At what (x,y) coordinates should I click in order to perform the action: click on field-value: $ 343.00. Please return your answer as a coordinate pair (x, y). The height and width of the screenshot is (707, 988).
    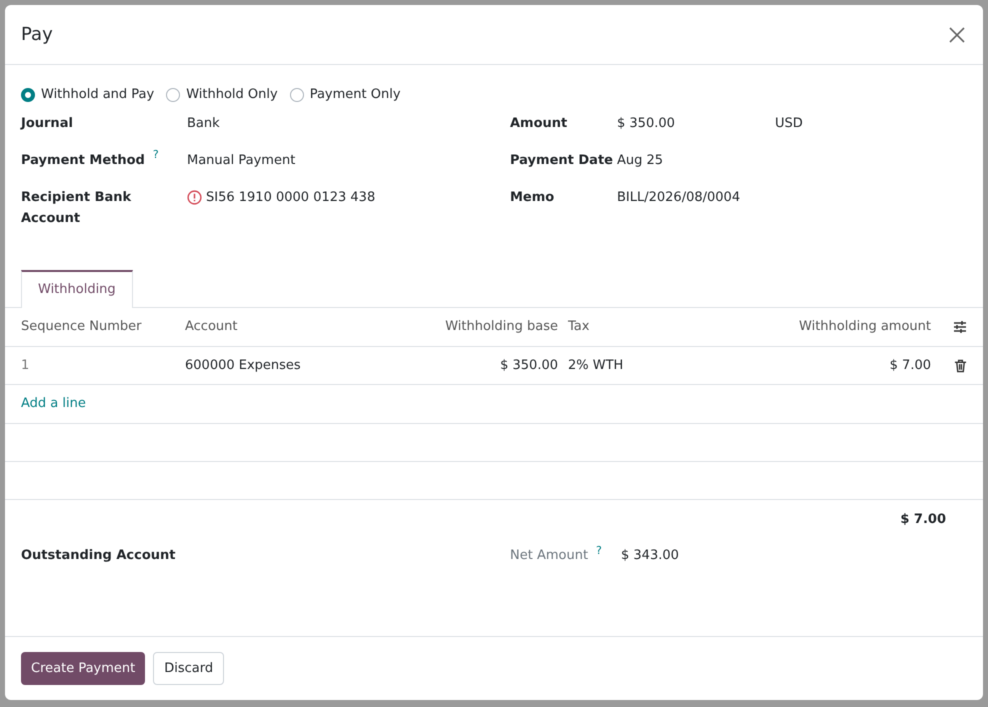
    Looking at the image, I should click on (650, 556).